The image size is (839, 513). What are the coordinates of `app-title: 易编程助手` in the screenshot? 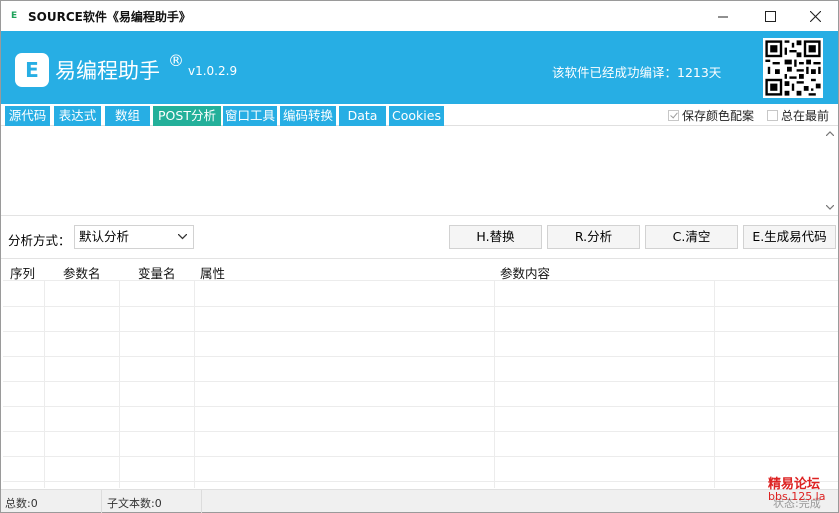 It's located at (107, 71).